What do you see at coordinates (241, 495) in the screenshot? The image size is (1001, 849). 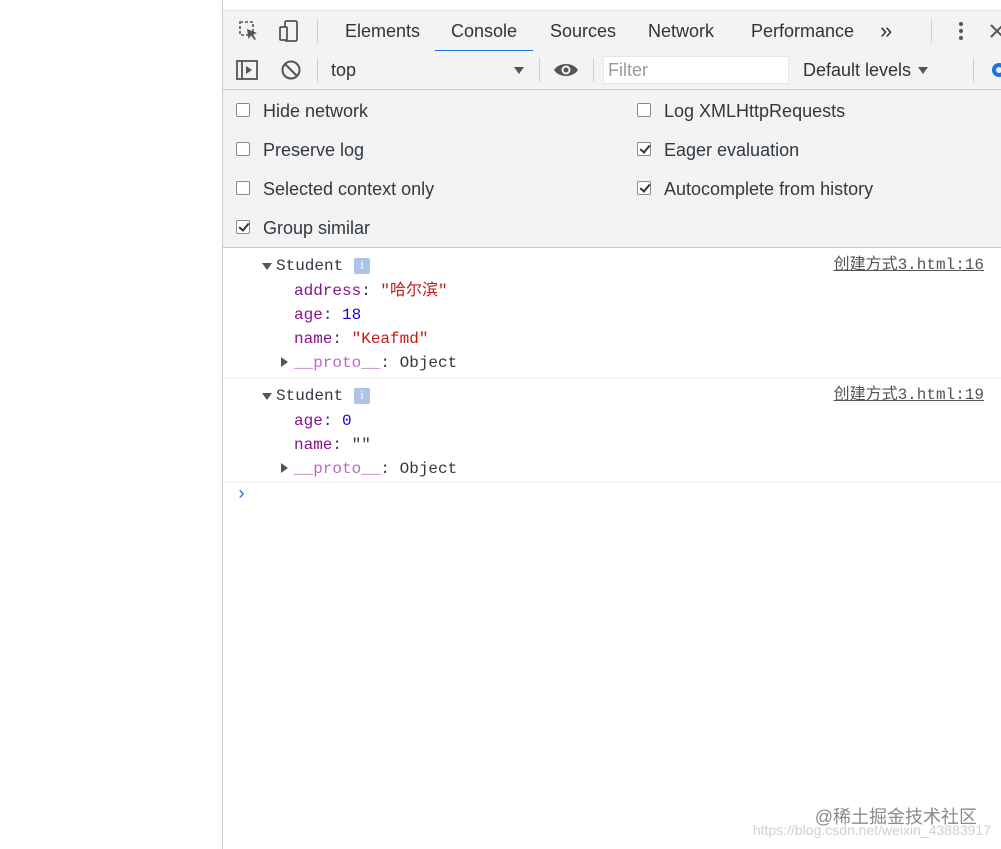 I see `prompt-chevron-icon: ›` at bounding box center [241, 495].